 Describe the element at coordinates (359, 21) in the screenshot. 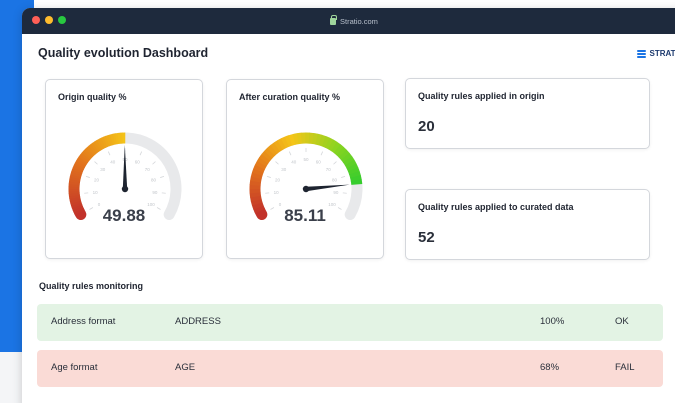

I see `url-text: Stratio.com` at that location.